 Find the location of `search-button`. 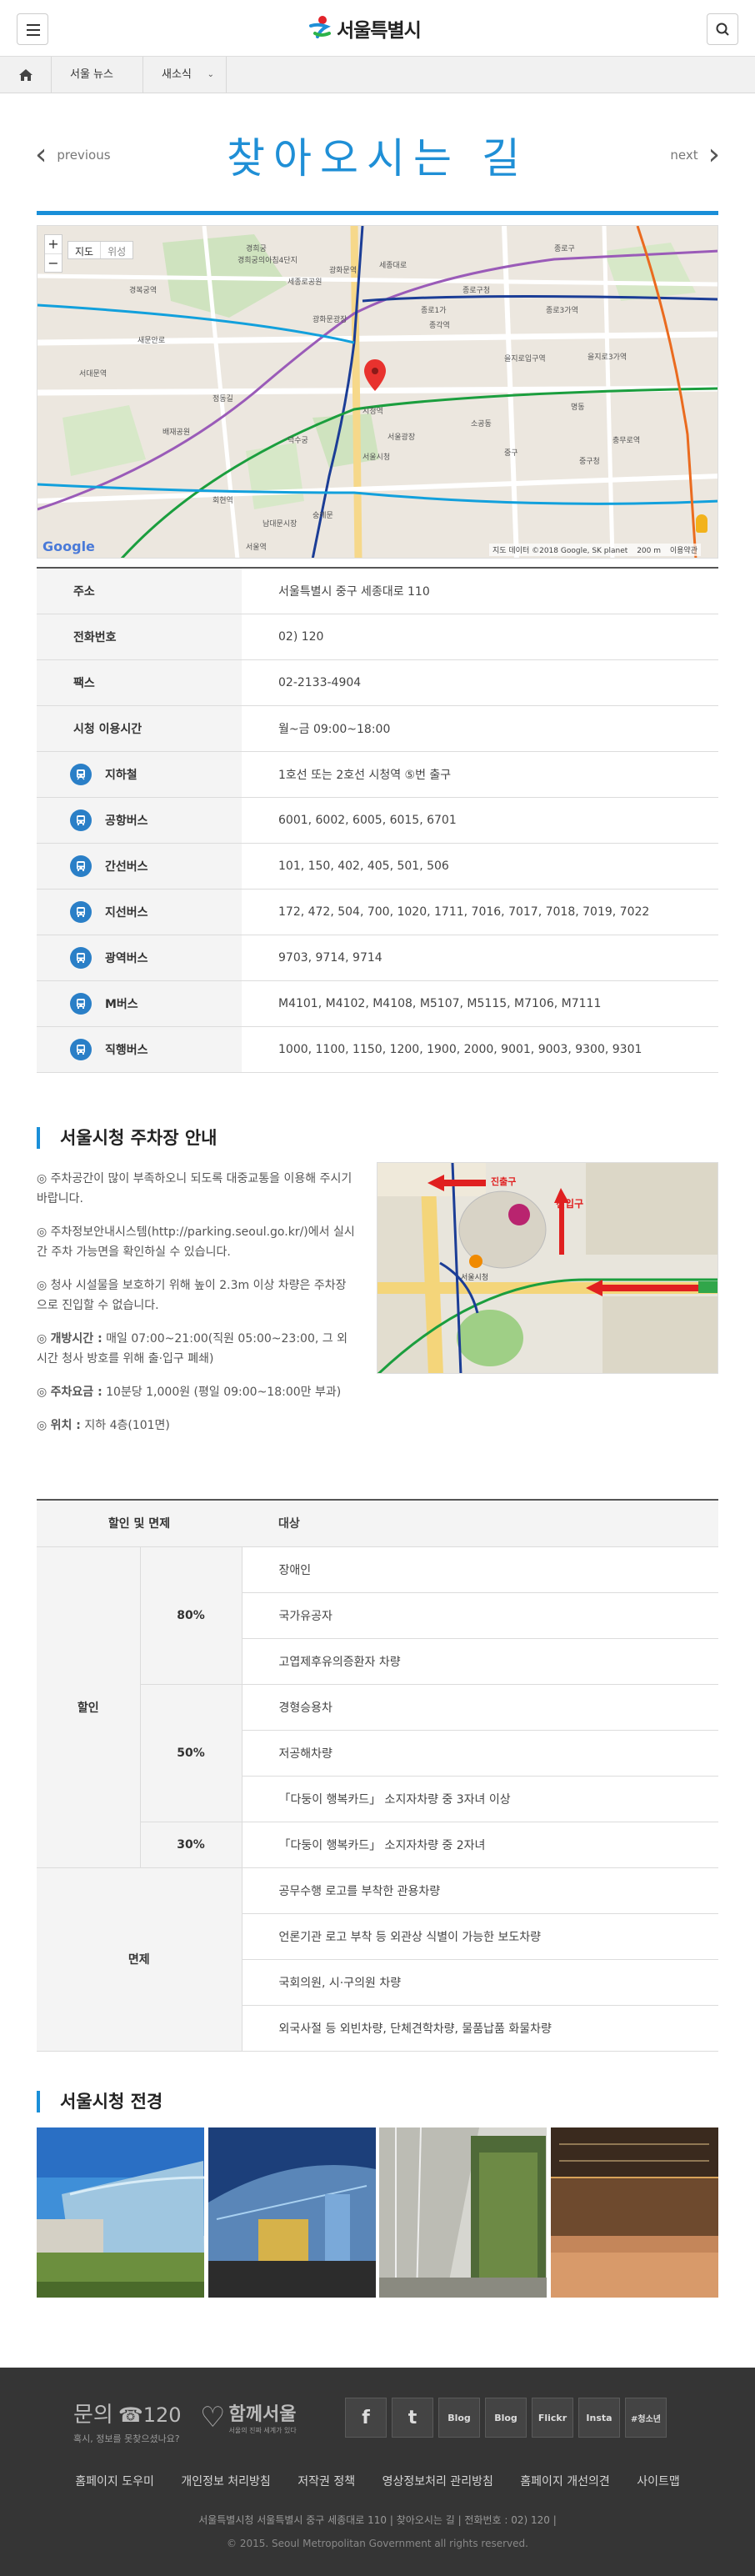

search-button is located at coordinates (722, 29).